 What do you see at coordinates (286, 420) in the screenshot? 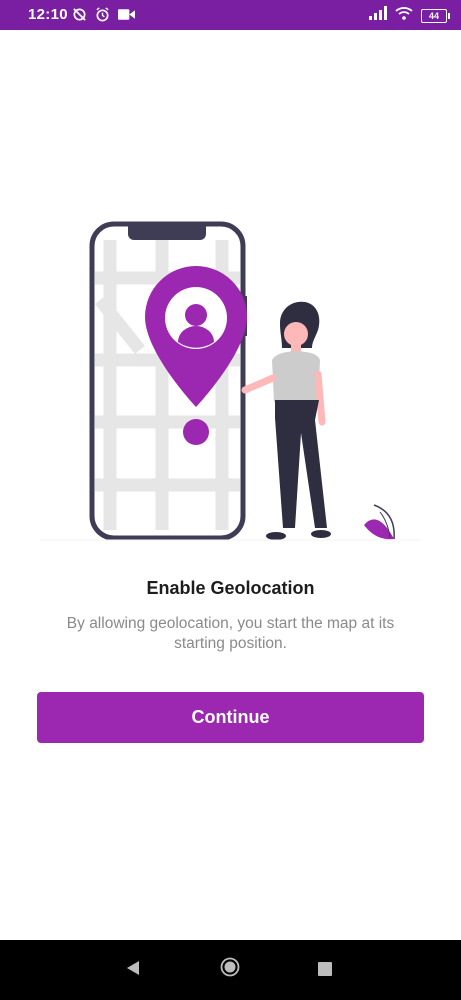
I see `person-icon` at bounding box center [286, 420].